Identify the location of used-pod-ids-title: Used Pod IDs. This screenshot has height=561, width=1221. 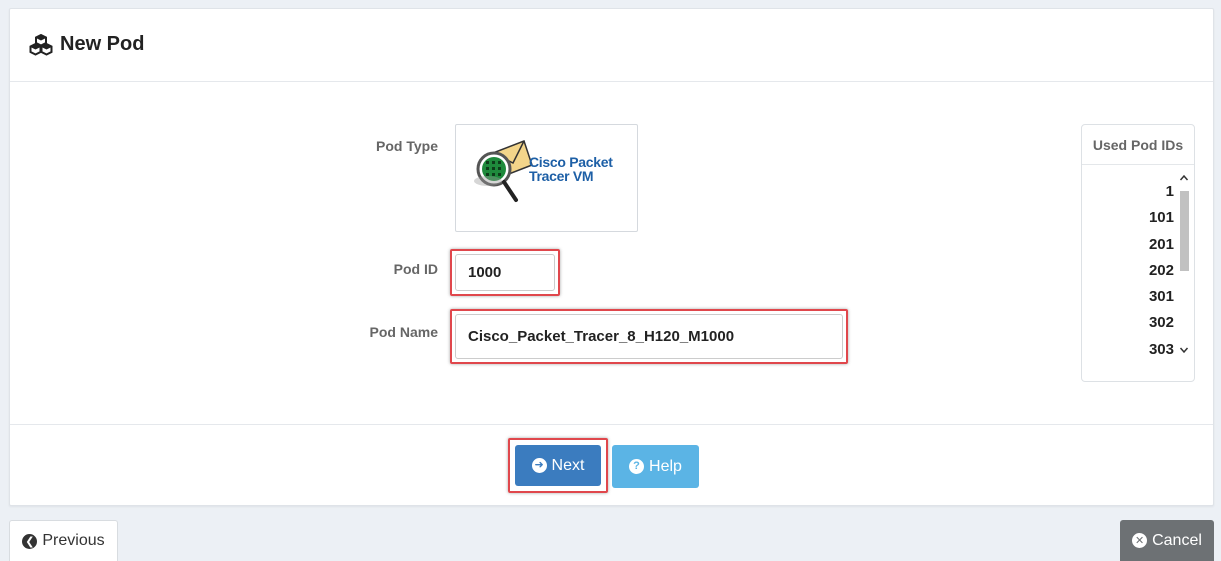
(1138, 145).